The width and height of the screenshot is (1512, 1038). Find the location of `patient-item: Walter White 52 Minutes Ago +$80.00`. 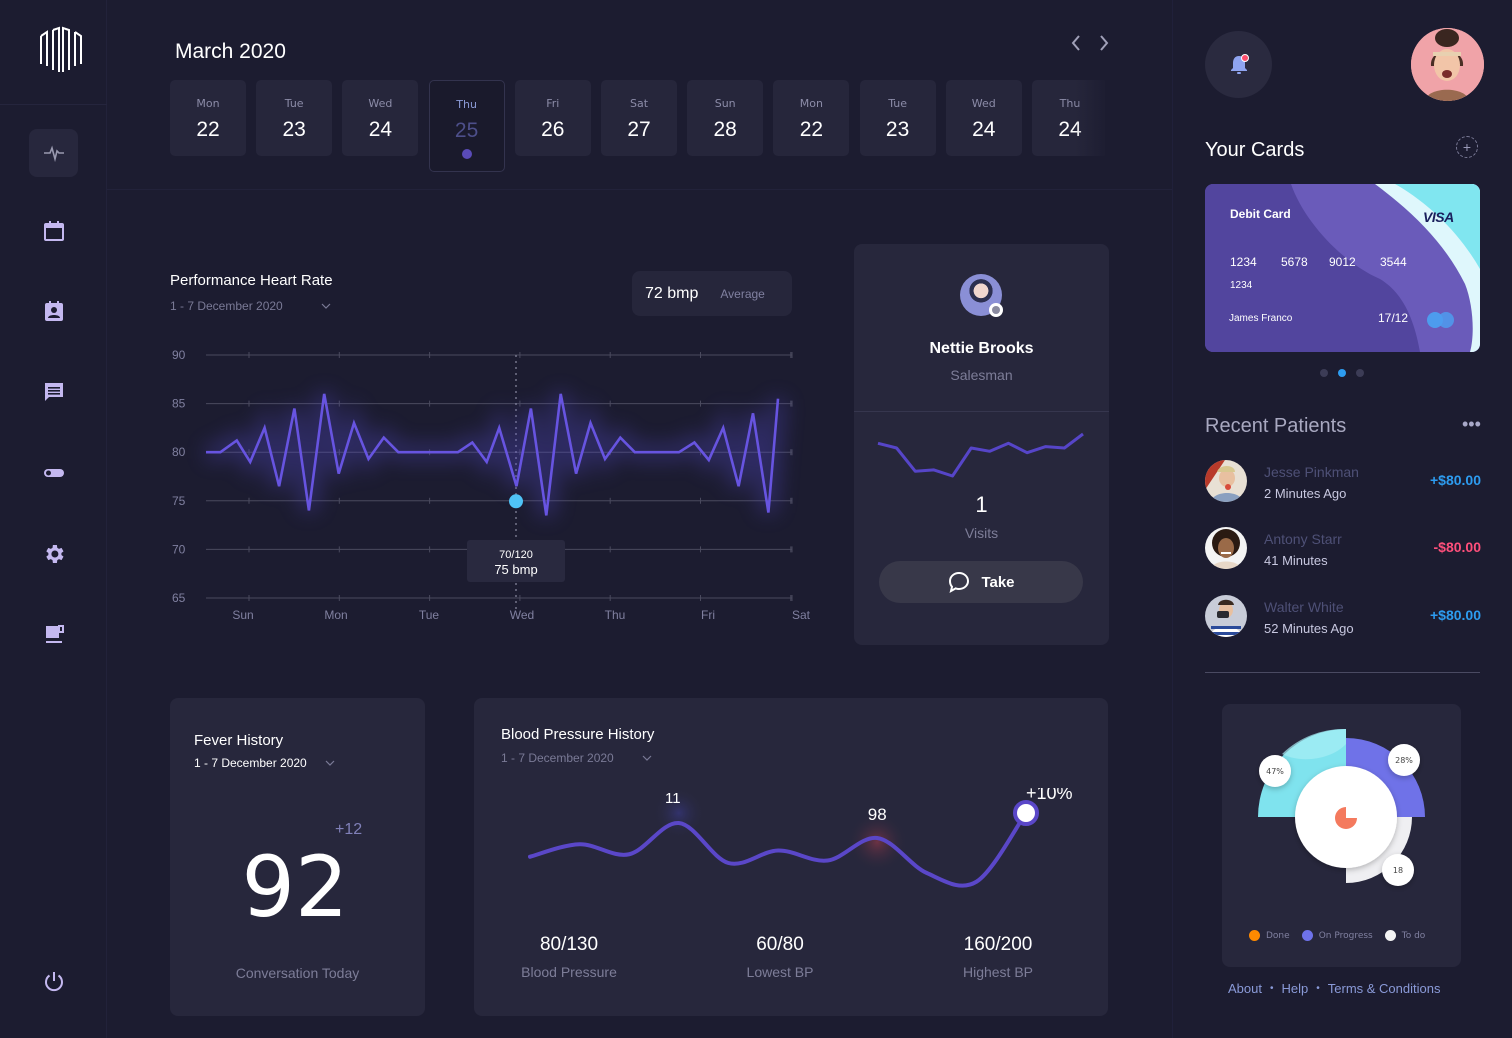

patient-item: Walter White 52 Minutes Ago +$80.00 is located at coordinates (1343, 618).